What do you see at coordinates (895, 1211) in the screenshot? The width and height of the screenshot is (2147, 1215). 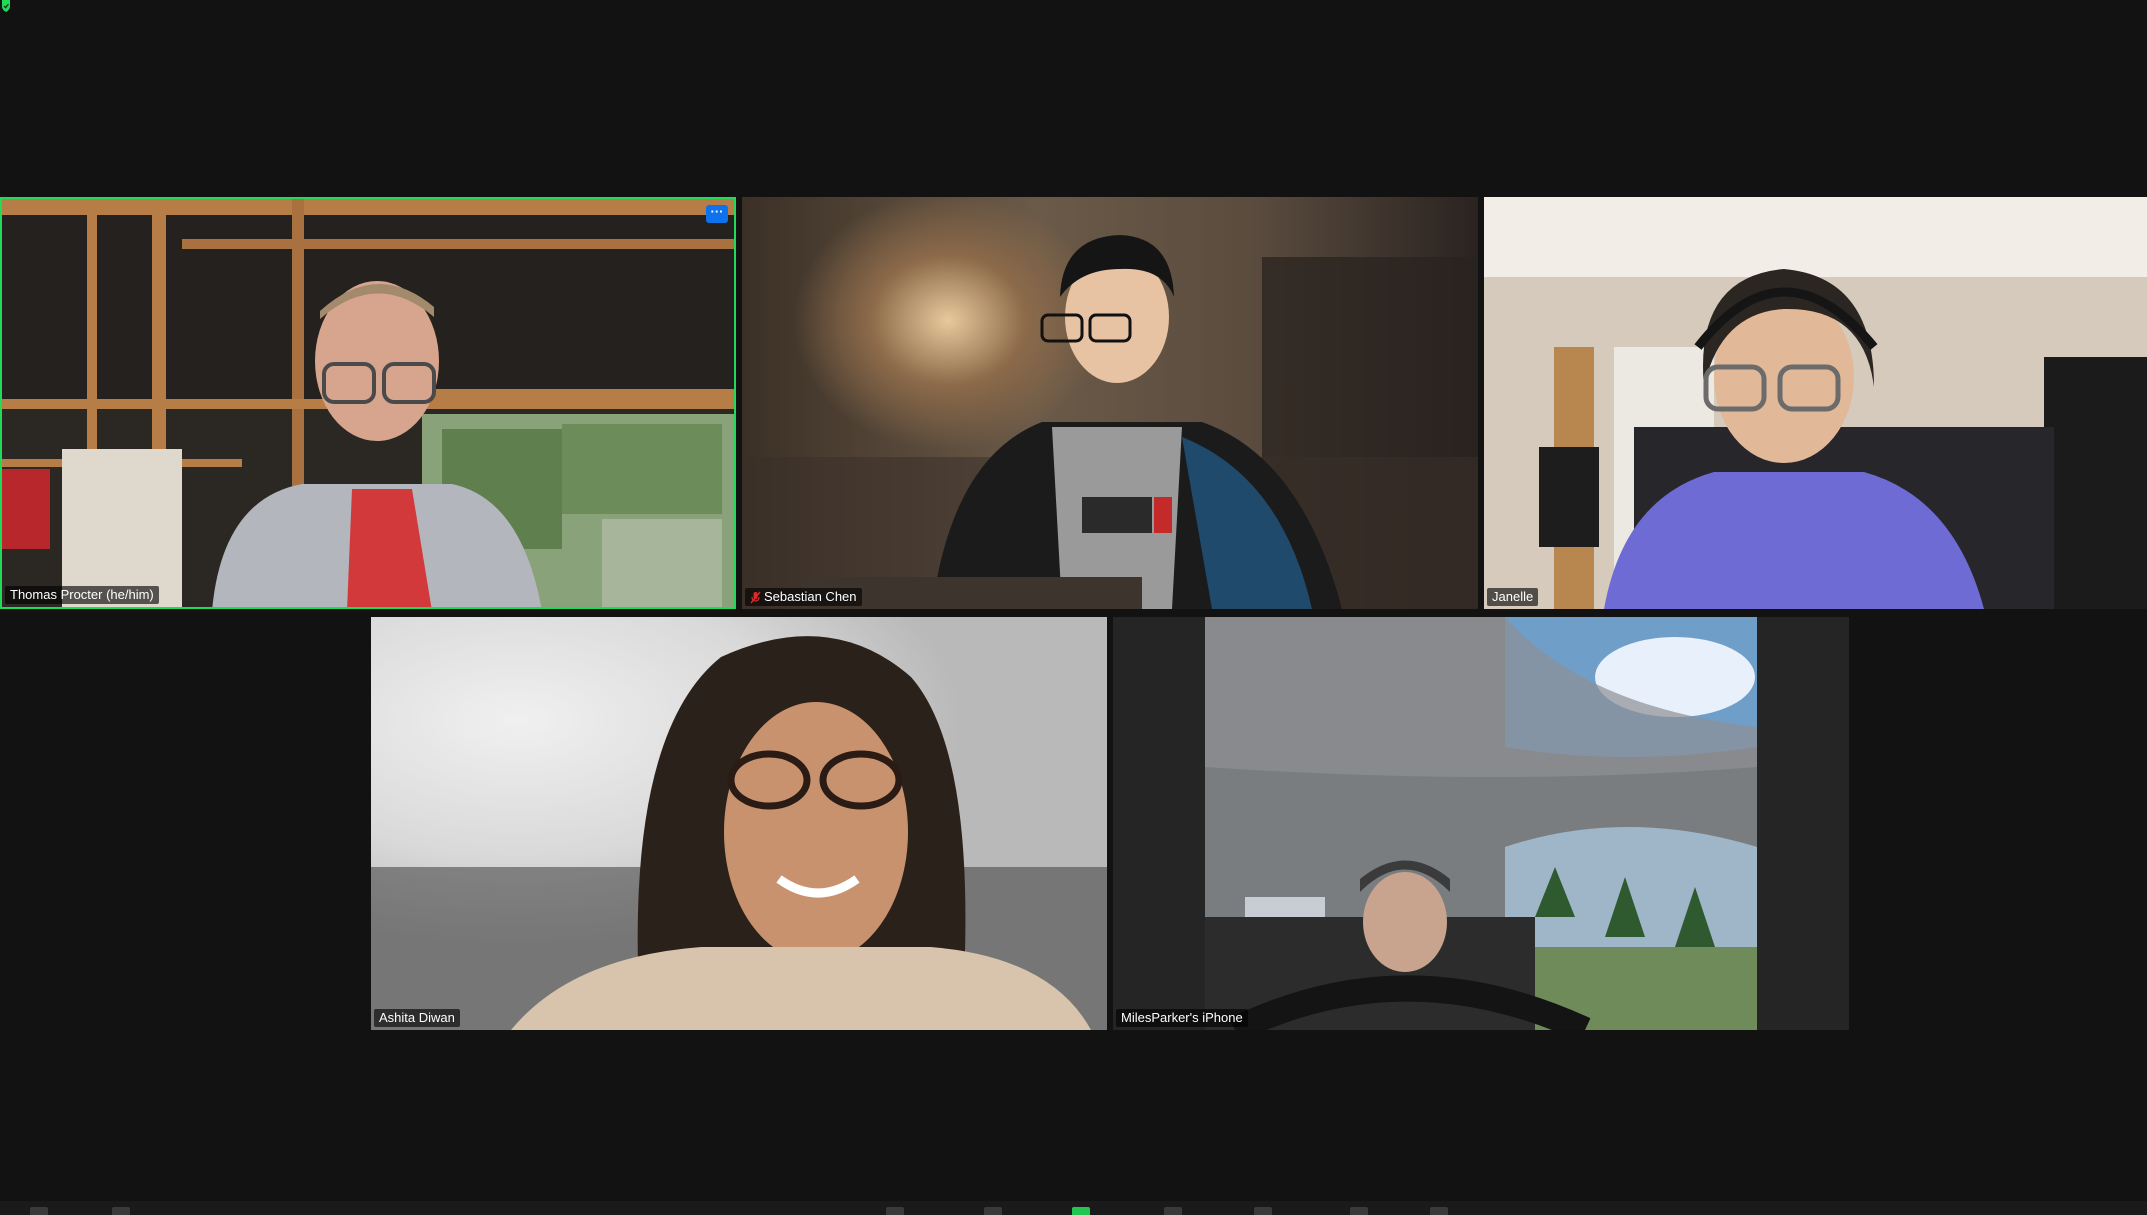 I see `participants-icon` at bounding box center [895, 1211].